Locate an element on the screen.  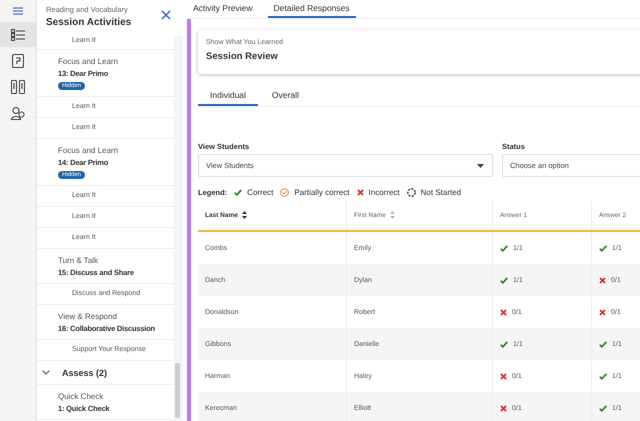
lesson-category: Quick Check is located at coordinates (81, 396).